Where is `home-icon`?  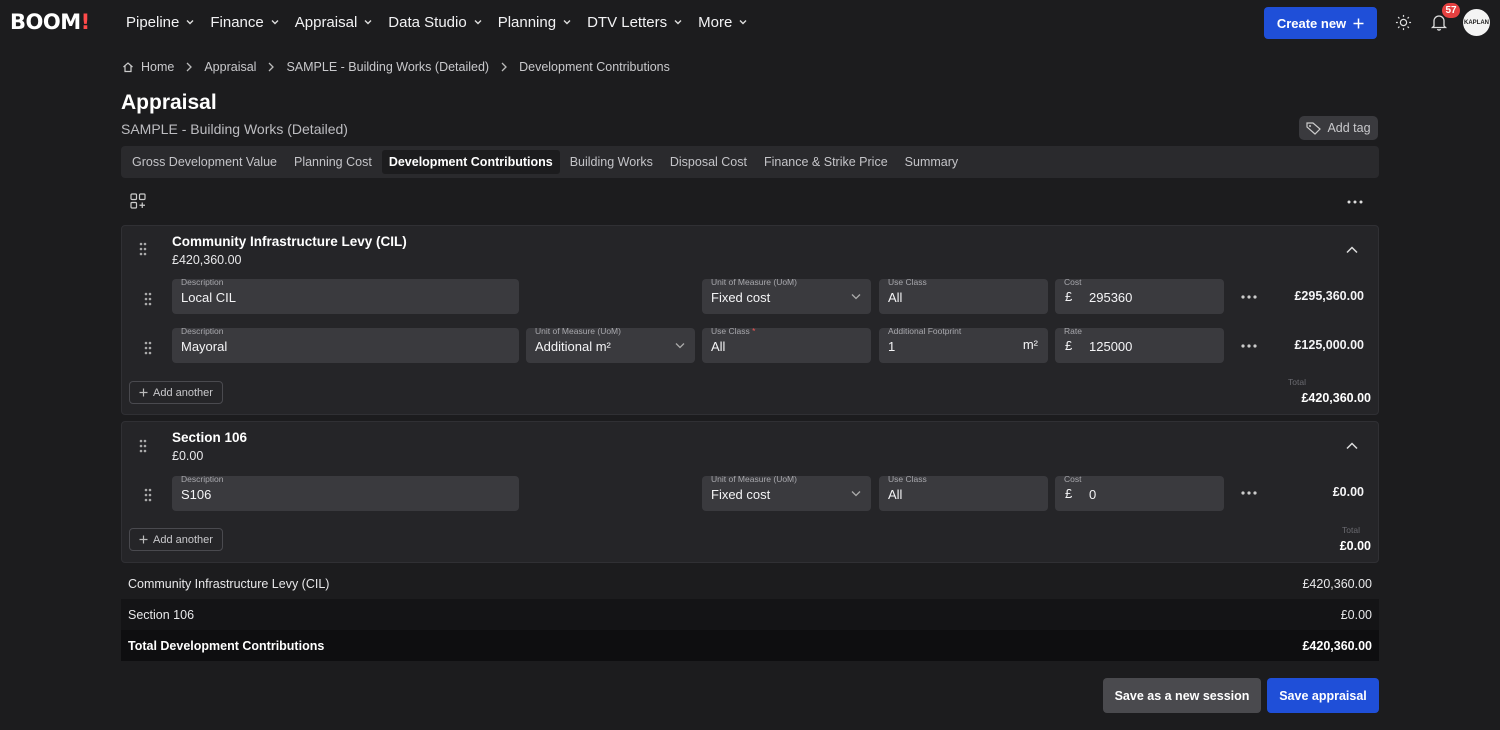
home-icon is located at coordinates (128, 67).